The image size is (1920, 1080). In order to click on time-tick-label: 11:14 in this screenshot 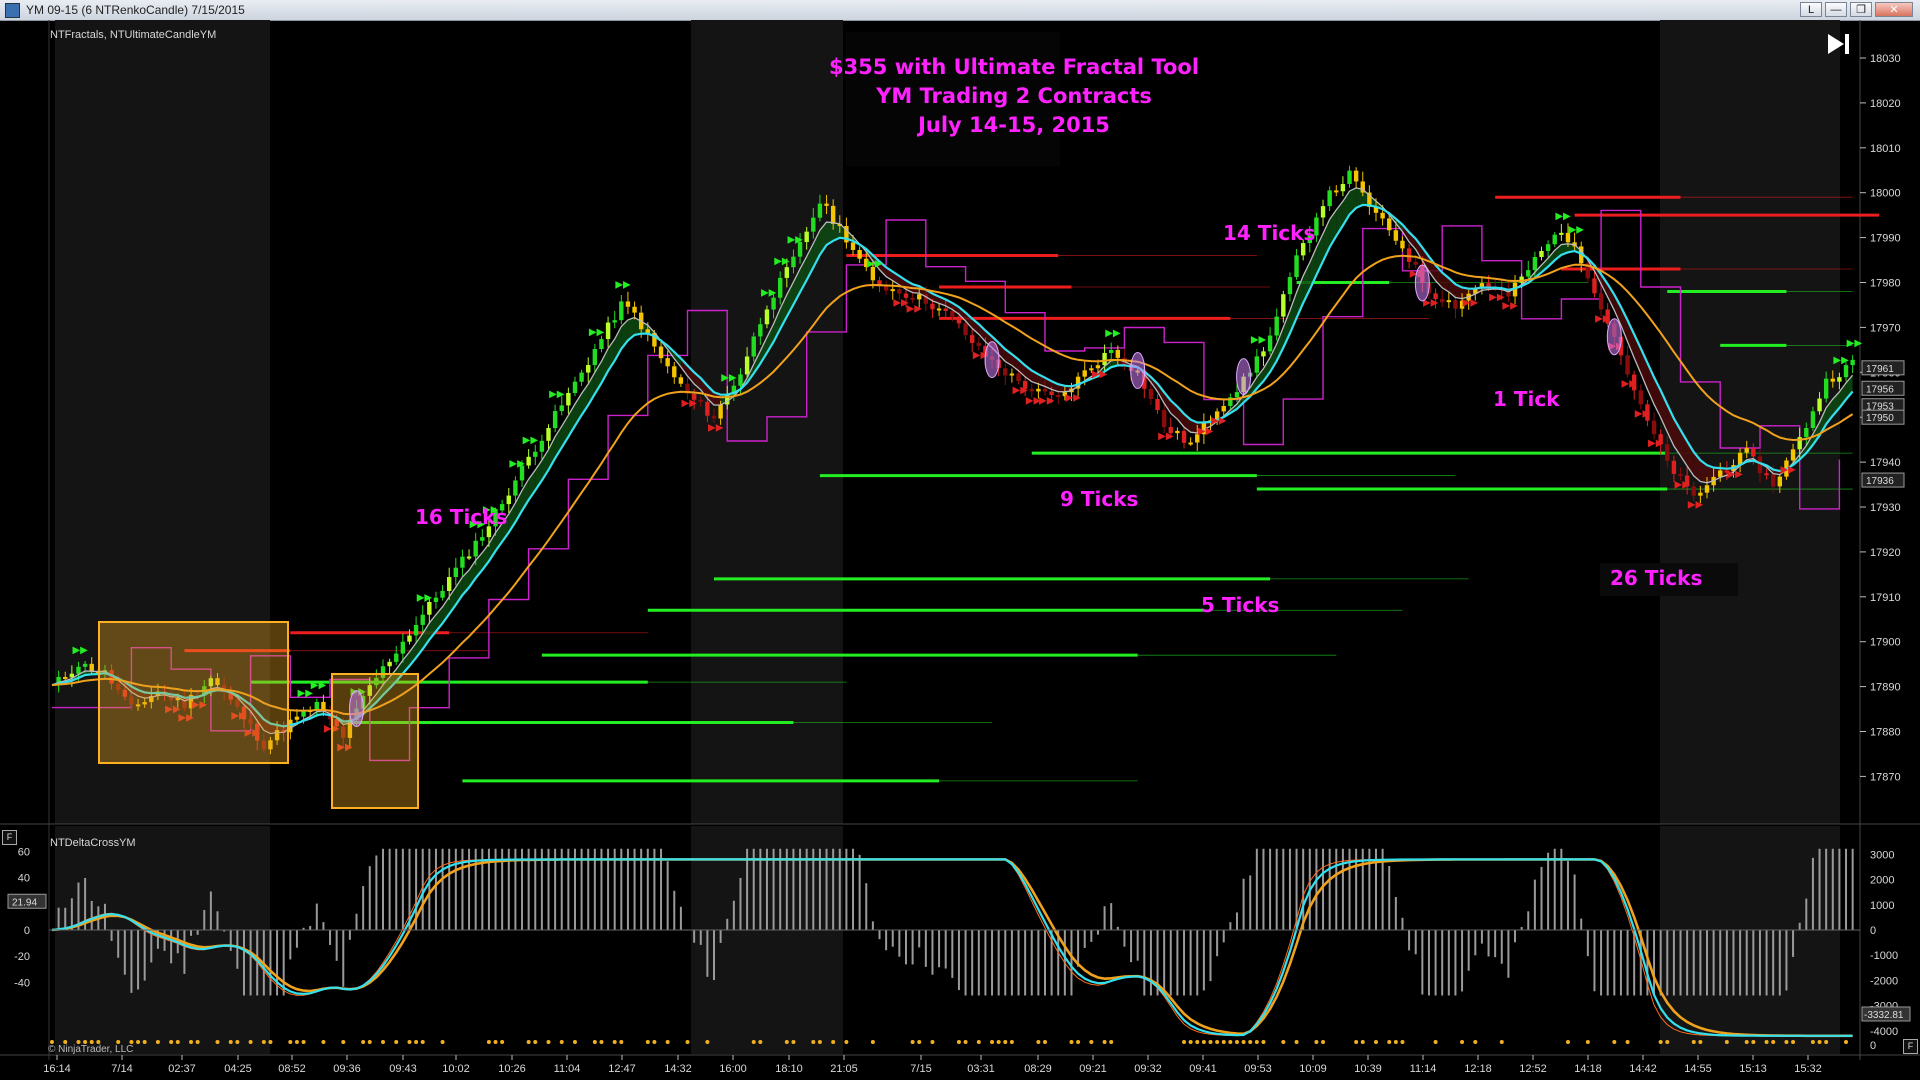, I will do `click(1423, 1069)`.